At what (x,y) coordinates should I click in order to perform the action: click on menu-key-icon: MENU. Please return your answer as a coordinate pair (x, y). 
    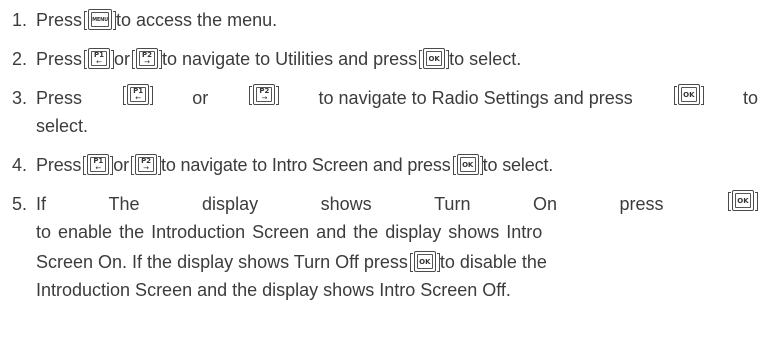
    Looking at the image, I should click on (100, 19).